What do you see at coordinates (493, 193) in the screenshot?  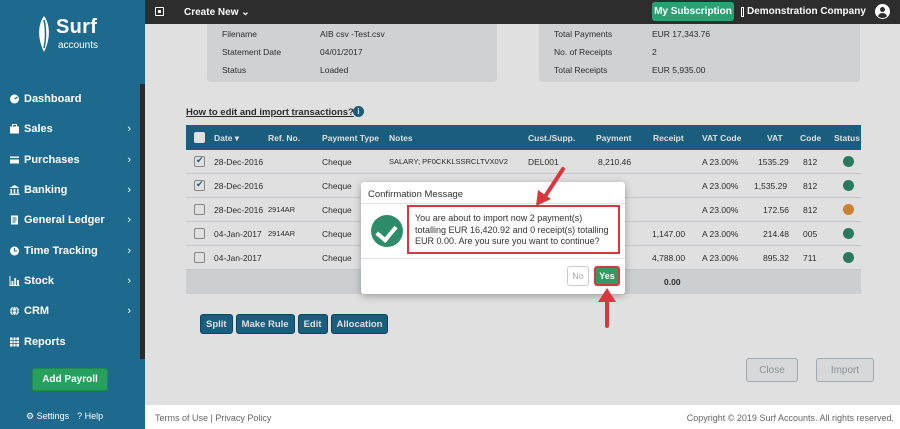 I see `dialog-header: Confirmation Message` at bounding box center [493, 193].